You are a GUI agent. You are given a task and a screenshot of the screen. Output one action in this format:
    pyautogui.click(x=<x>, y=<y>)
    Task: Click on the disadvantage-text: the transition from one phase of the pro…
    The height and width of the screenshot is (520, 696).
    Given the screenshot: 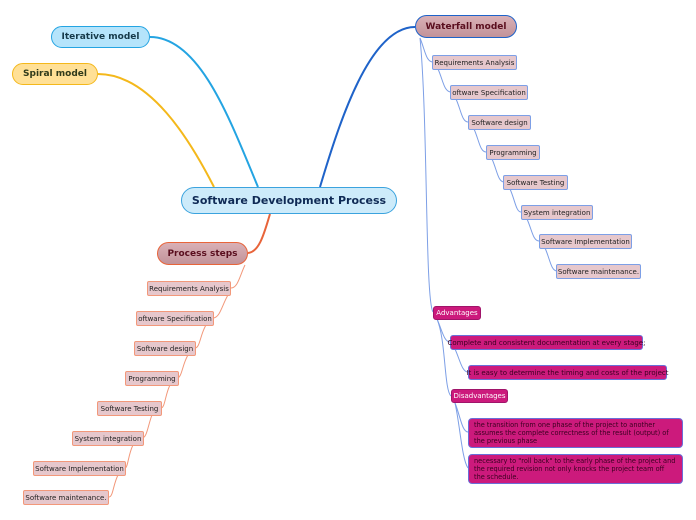 What is the action you would take?
    pyautogui.click(x=571, y=433)
    